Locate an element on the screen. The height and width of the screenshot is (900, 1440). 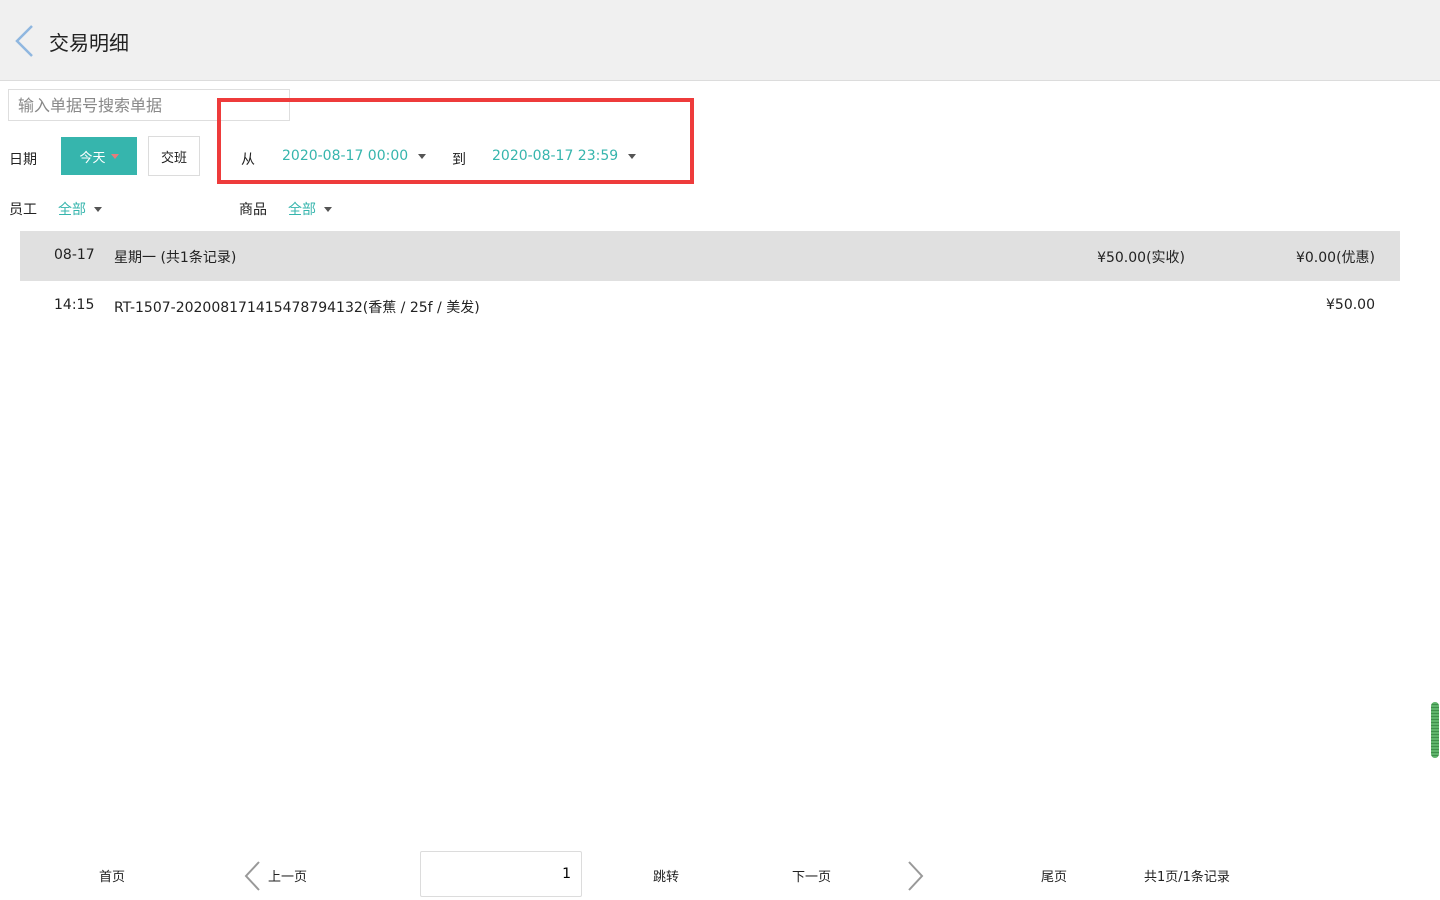
product-label: 商品 is located at coordinates (253, 210).